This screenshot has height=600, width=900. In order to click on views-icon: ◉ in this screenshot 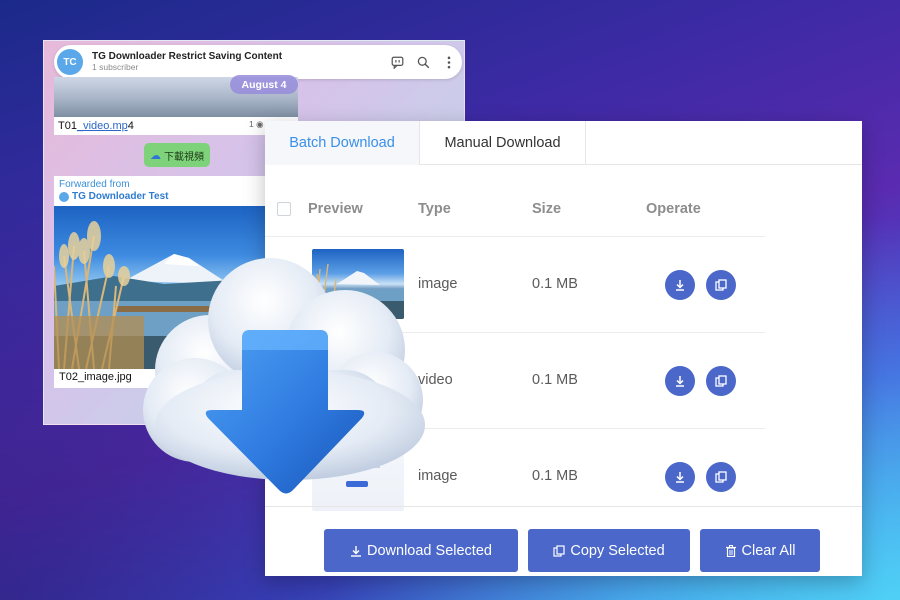, I will do `click(260, 124)`.